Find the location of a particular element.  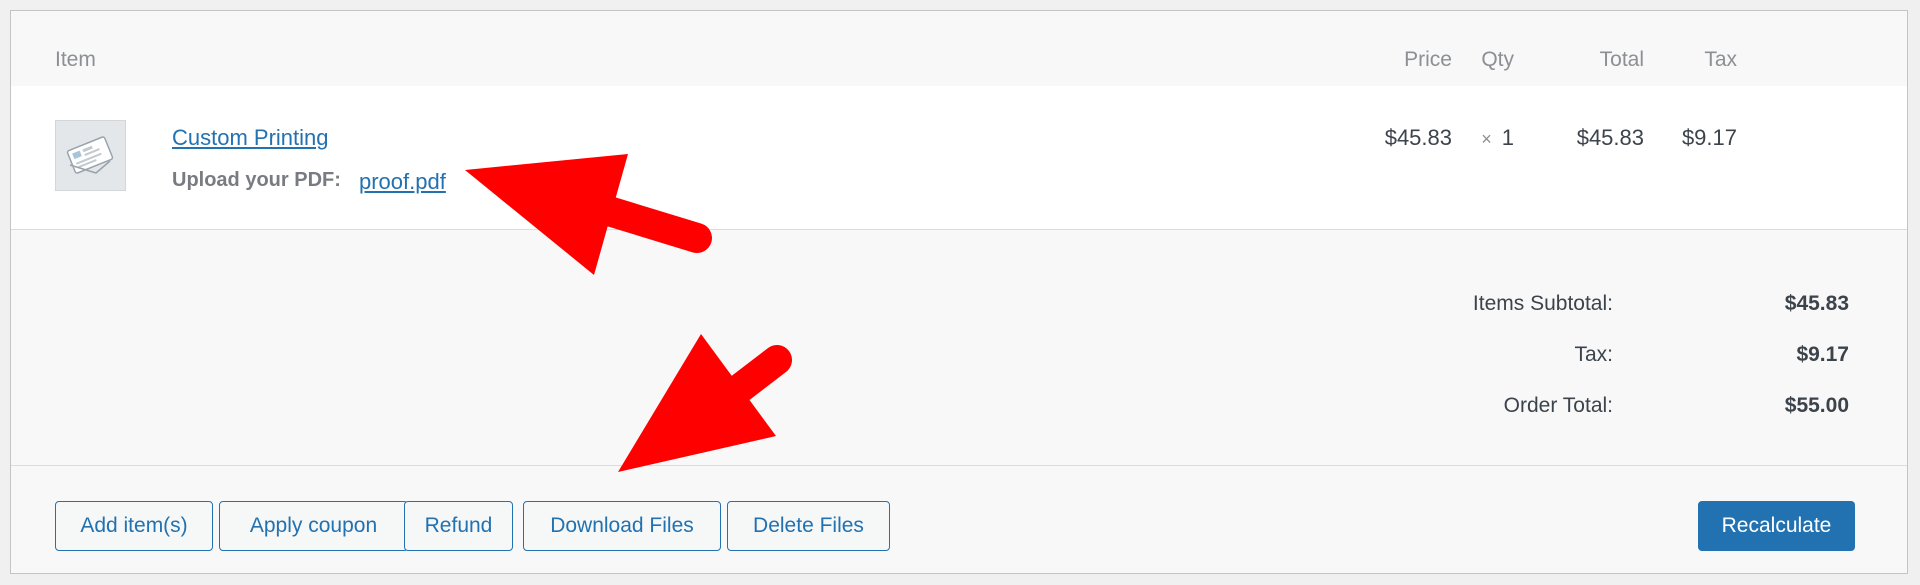

tax-label: Tax: is located at coordinates (1593, 354).